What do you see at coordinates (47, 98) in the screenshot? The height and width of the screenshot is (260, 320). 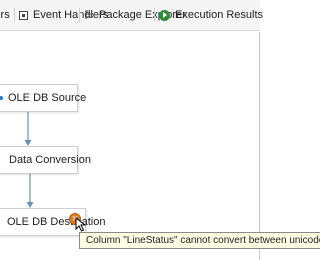 I see `component-label: OLE DB Source` at bounding box center [47, 98].